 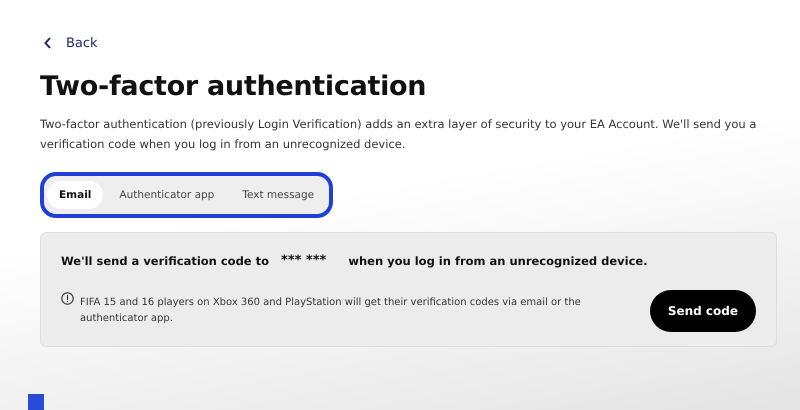 What do you see at coordinates (71, 43) in the screenshot?
I see `back-link: Back` at bounding box center [71, 43].